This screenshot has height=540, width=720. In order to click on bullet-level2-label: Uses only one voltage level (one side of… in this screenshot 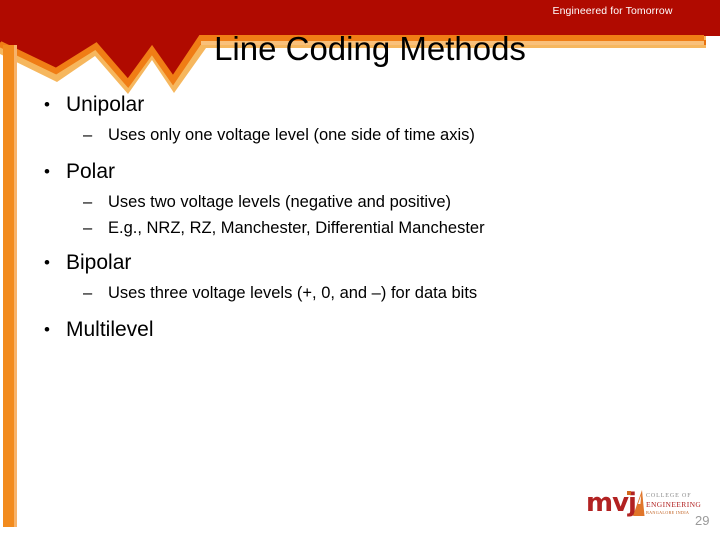, I will do `click(291, 135)`.